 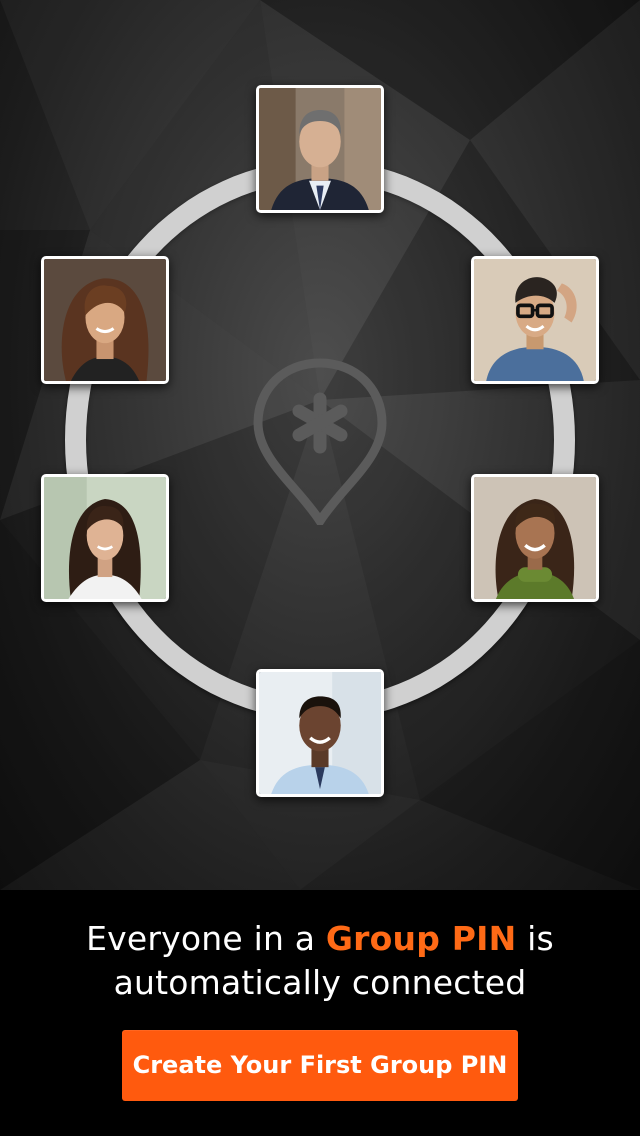 I want to click on avatar-upper-left, so click(x=105, y=320).